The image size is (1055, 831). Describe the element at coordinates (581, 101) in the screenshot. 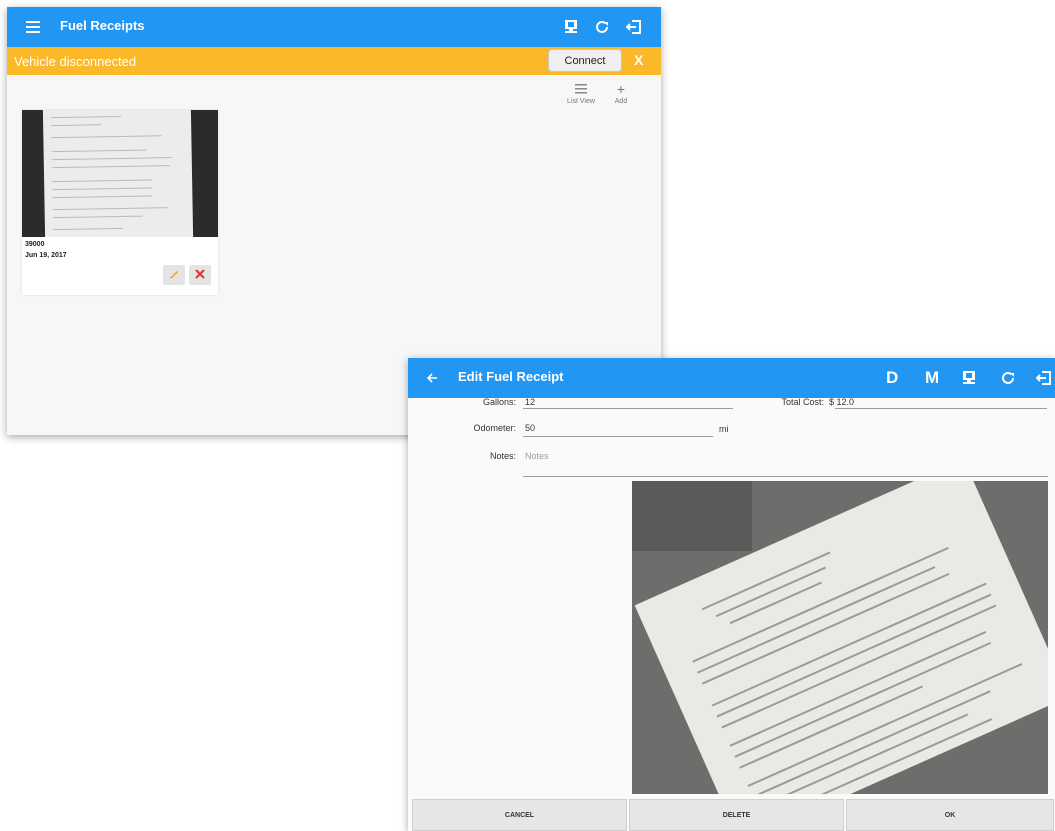

I see `list-view-label: List View` at that location.